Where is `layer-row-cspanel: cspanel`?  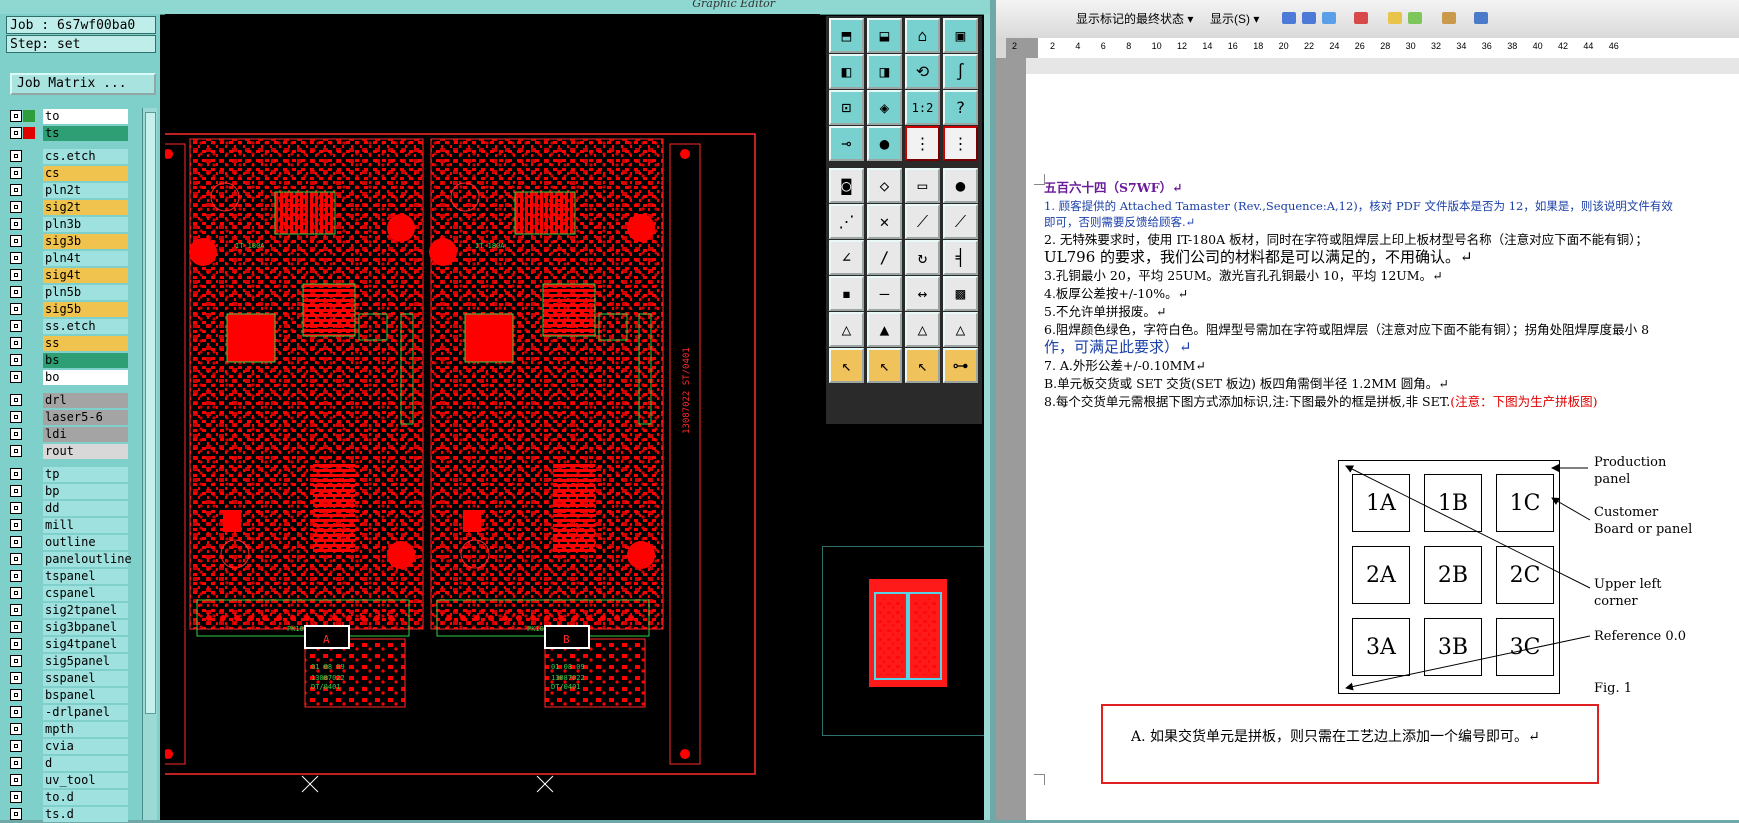
layer-row-cspanel: cspanel is located at coordinates (69, 593).